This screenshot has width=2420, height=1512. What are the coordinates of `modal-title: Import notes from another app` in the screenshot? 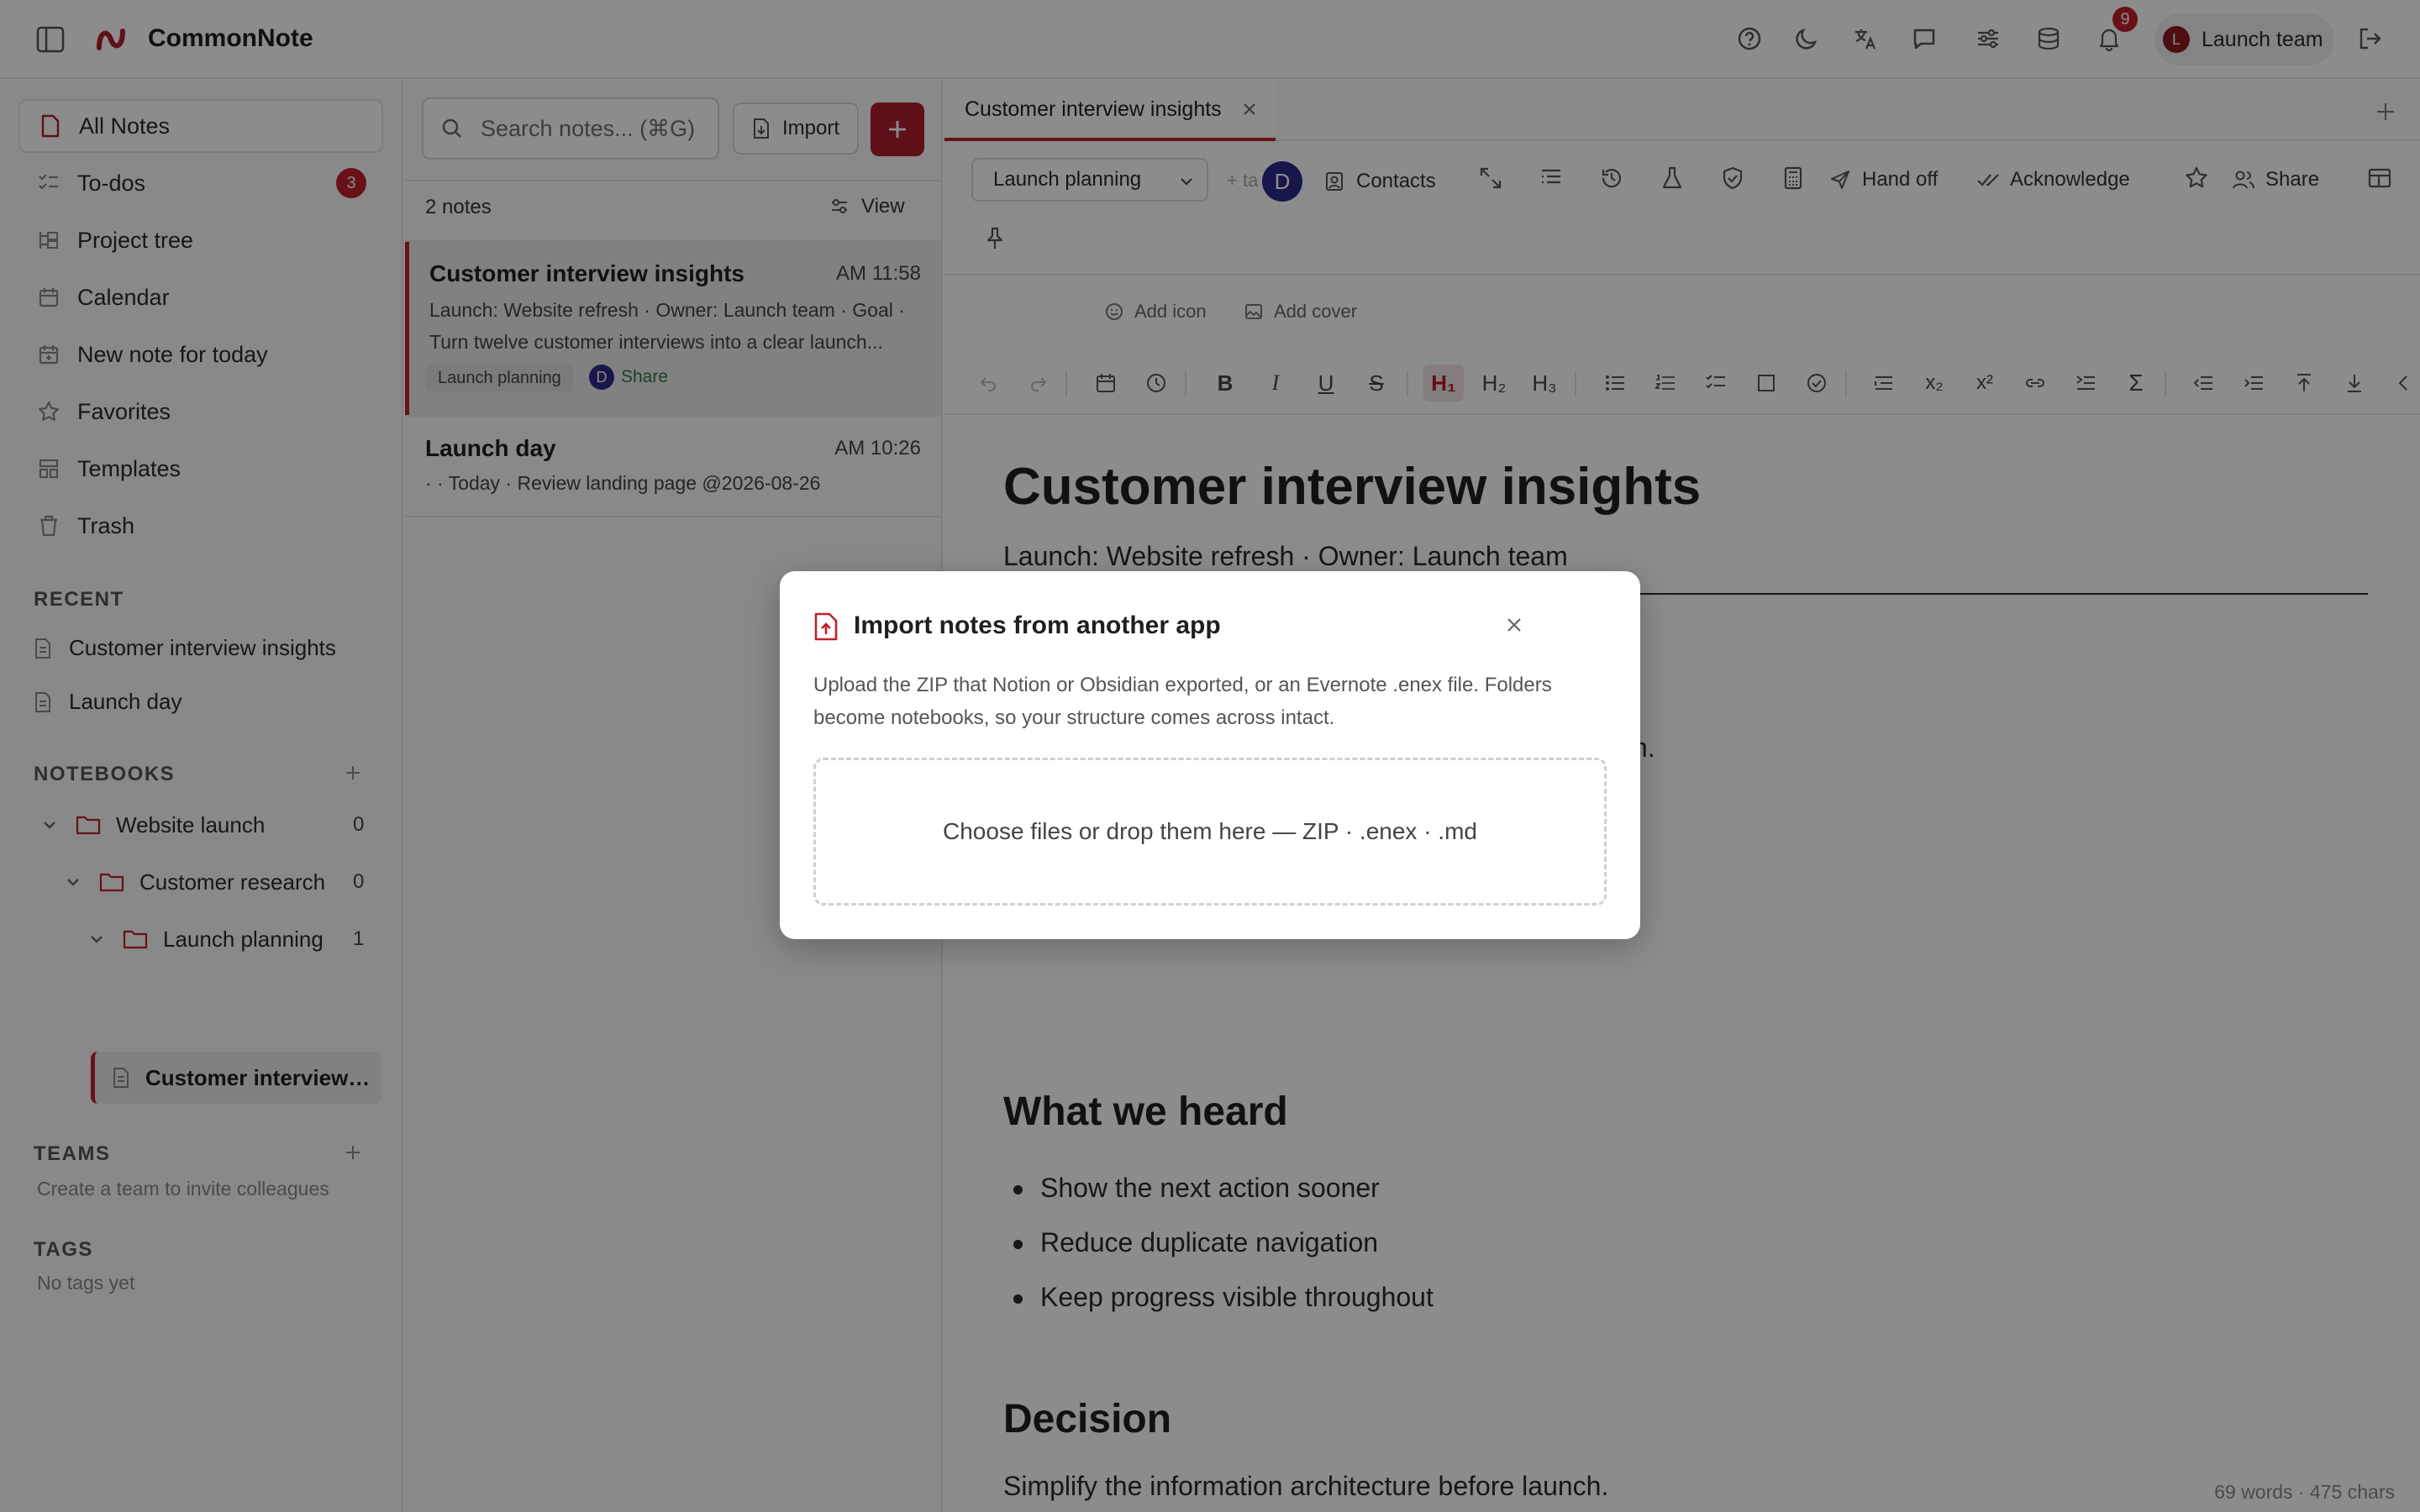 It's located at (1037, 625).